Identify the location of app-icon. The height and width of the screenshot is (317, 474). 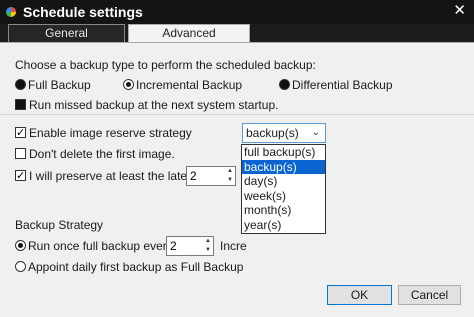
(11, 12).